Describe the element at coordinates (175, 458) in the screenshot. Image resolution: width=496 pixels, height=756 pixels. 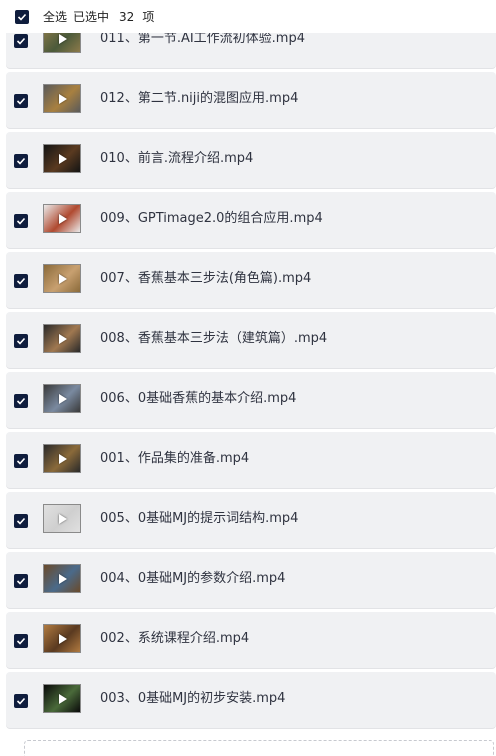
I see `file-name: 001、作品集的准备.mp4` at that location.